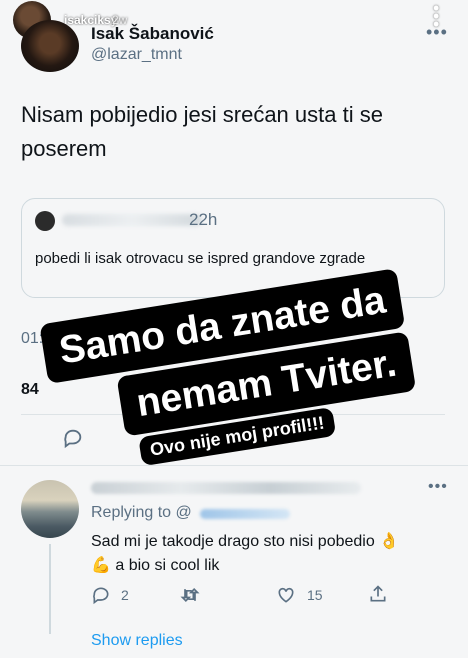  I want to click on quoted-time: 22h, so click(203, 219).